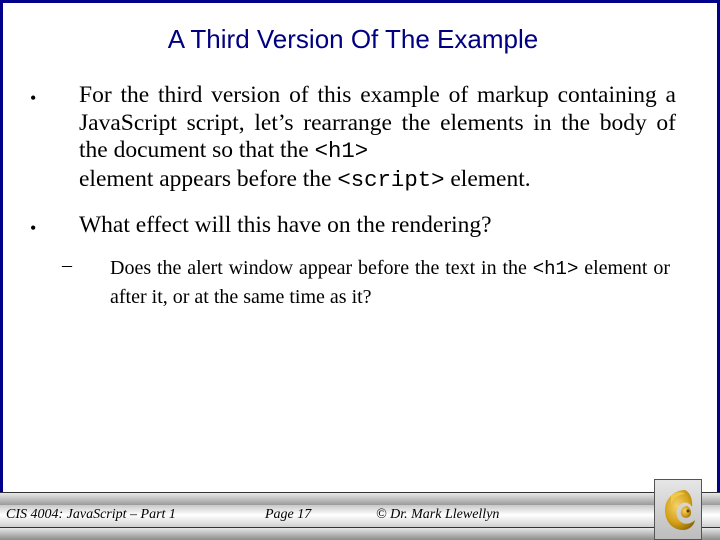 The image size is (720, 540). What do you see at coordinates (360, 499) in the screenshot?
I see `footer-bar-top` at bounding box center [360, 499].